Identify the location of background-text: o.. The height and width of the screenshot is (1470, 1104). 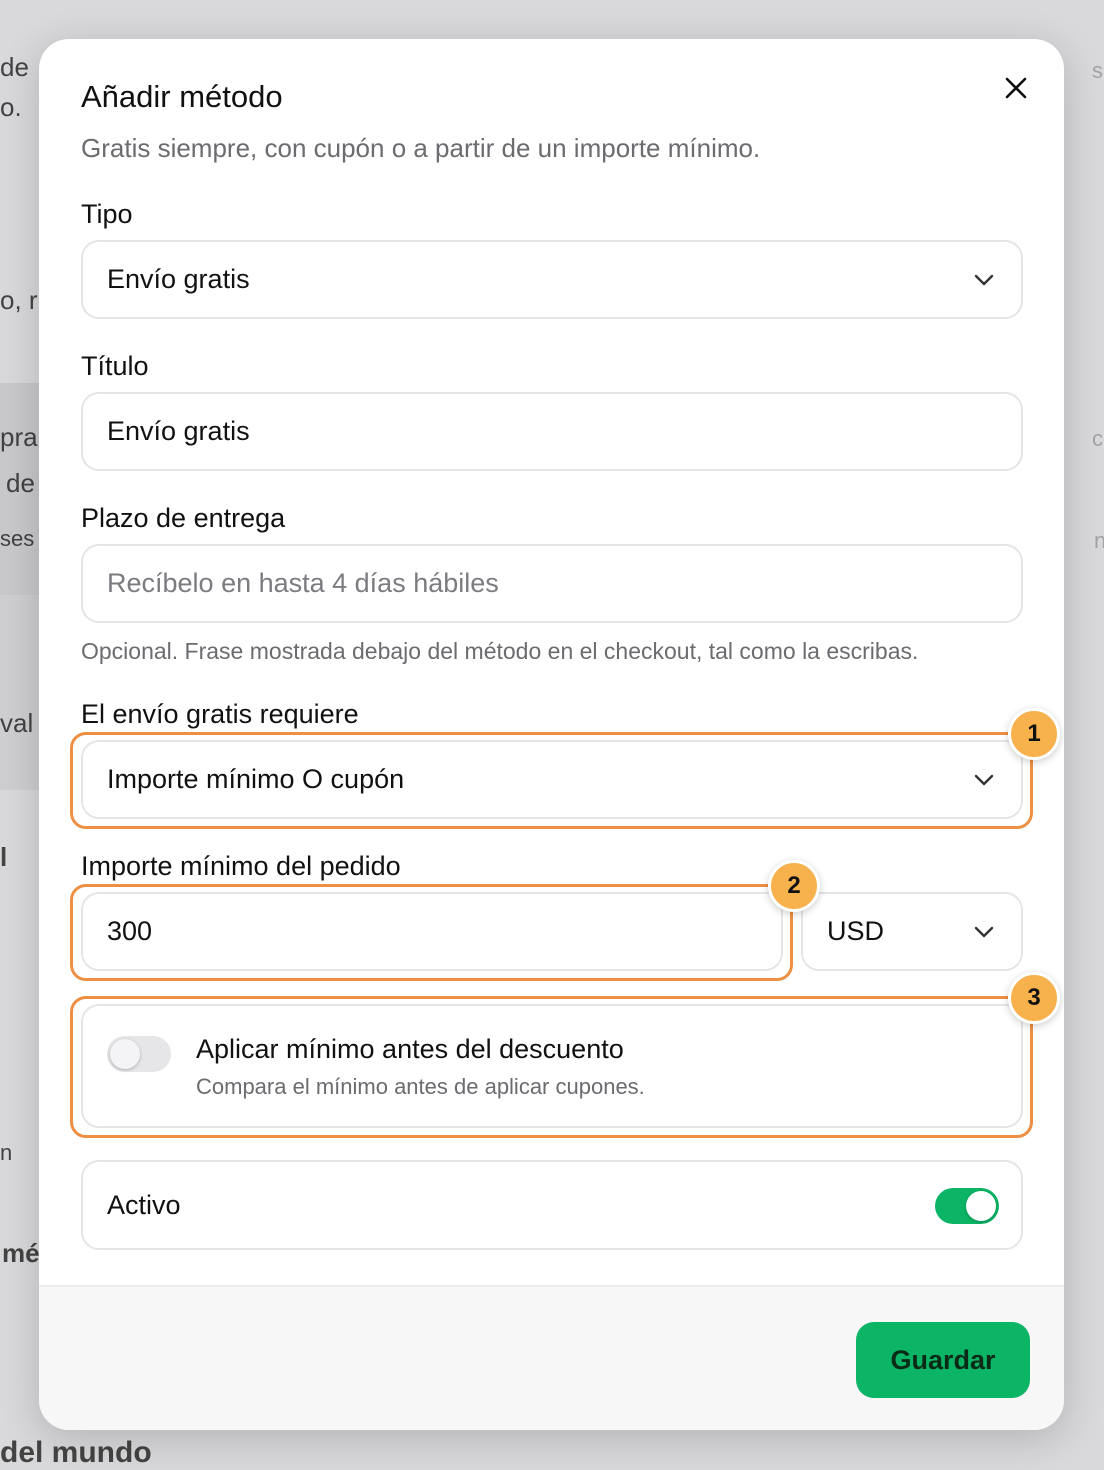
(11, 107).